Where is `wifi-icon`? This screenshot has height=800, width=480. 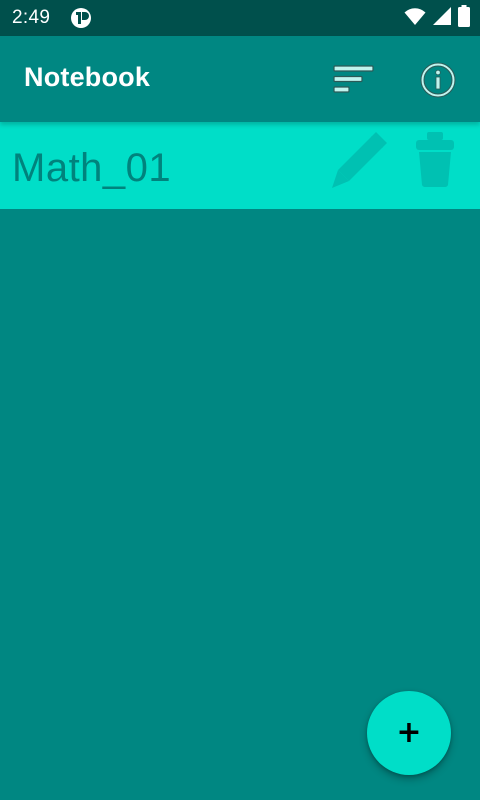
wifi-icon is located at coordinates (415, 18).